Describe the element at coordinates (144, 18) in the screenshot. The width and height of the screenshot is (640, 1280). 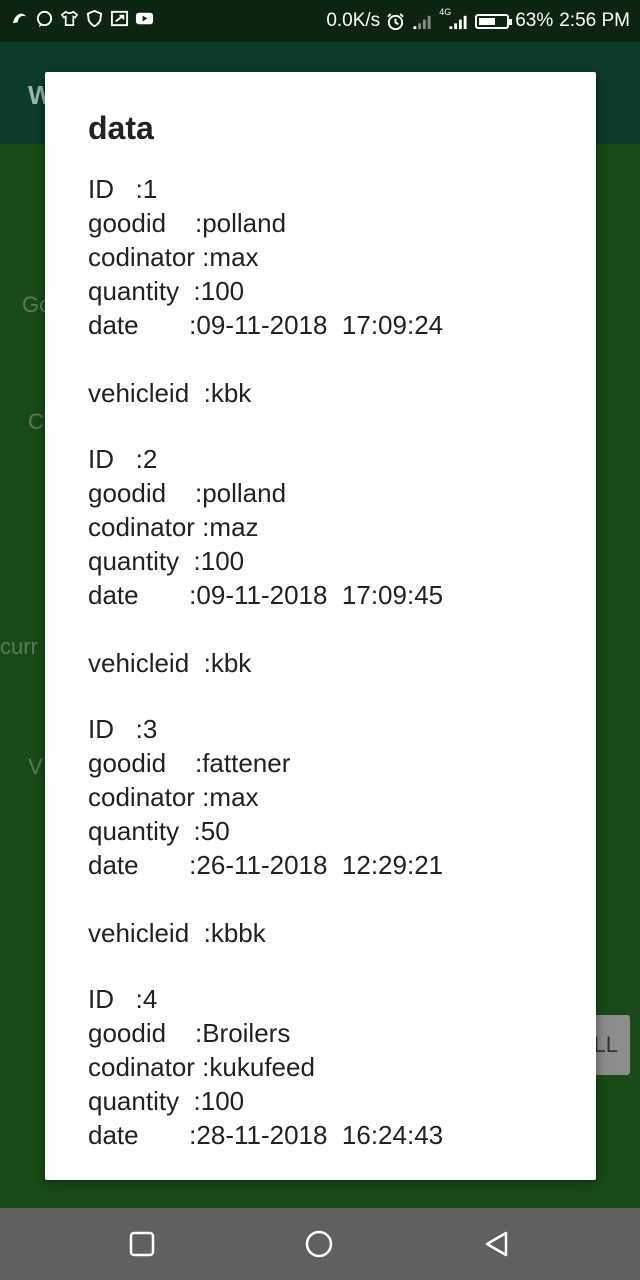
I see `youtube-icon` at that location.